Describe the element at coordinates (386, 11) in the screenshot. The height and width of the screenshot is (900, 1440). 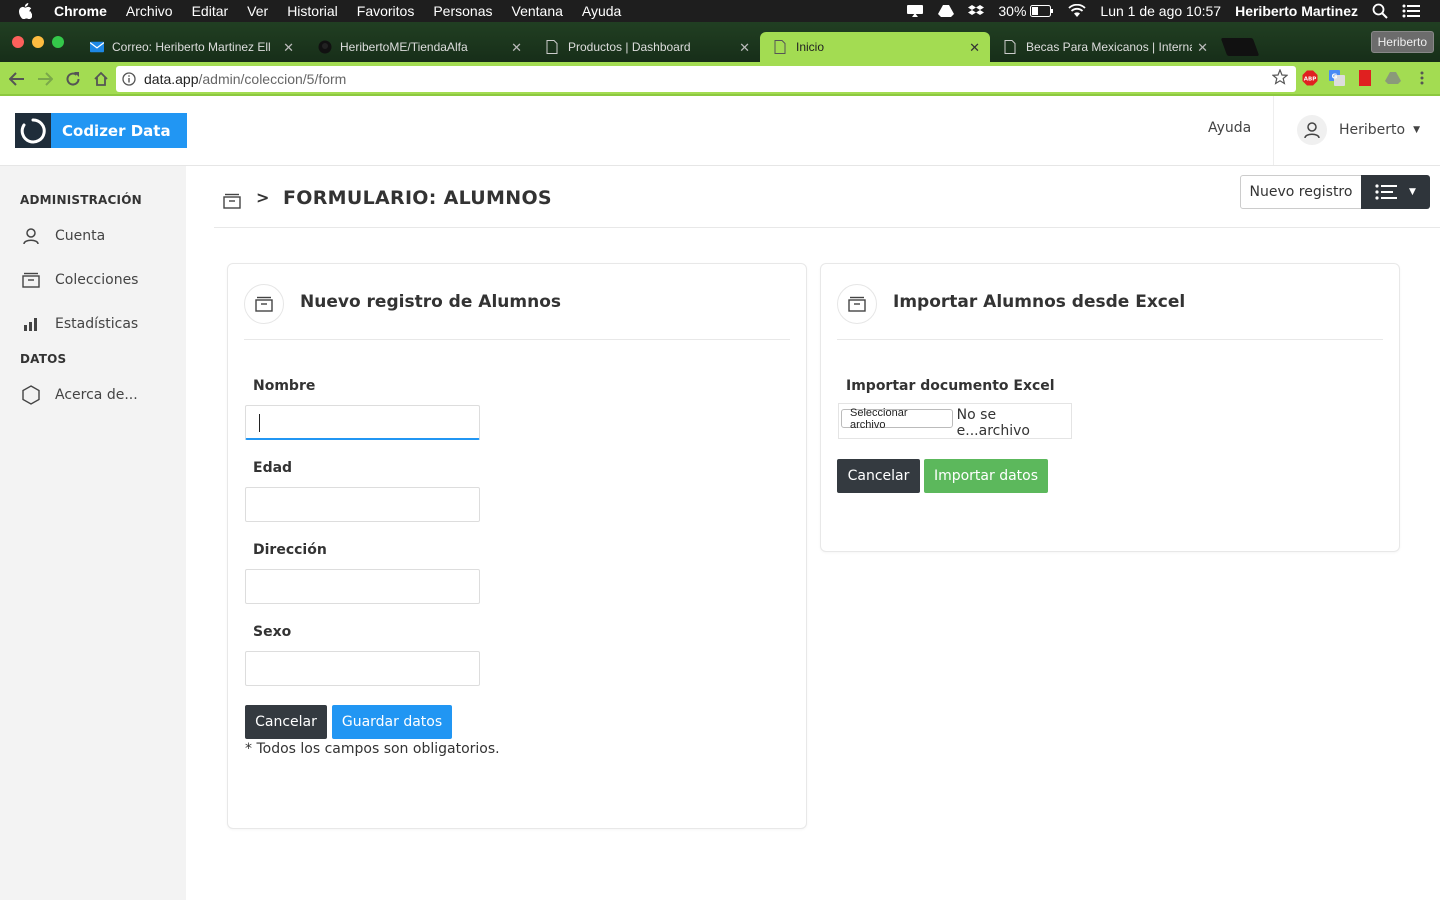
I see `menu-favoritos: Favoritos` at that location.